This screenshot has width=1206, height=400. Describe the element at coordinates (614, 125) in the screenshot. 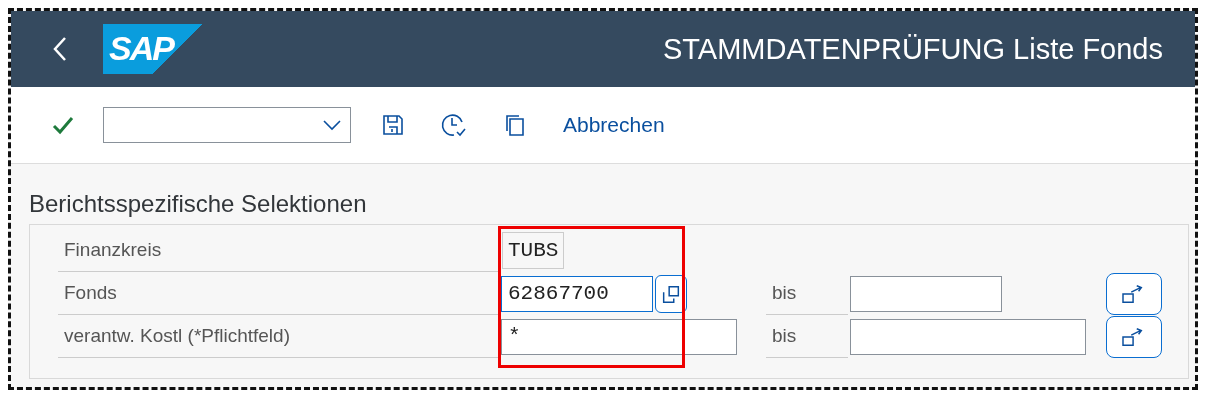

I see `cancel-button: Abbrechen` at that location.